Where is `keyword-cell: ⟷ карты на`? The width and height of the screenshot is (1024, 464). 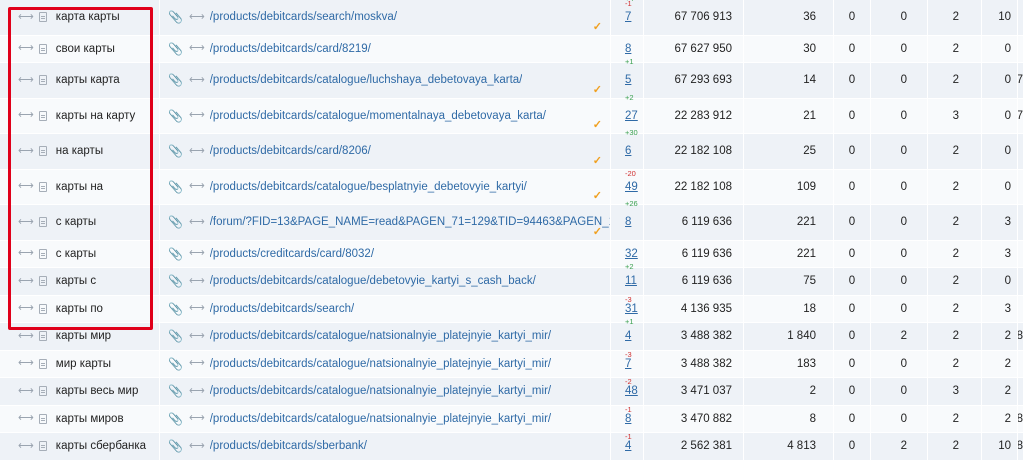 keyword-cell: ⟷ карты на is located at coordinates (80, 186).